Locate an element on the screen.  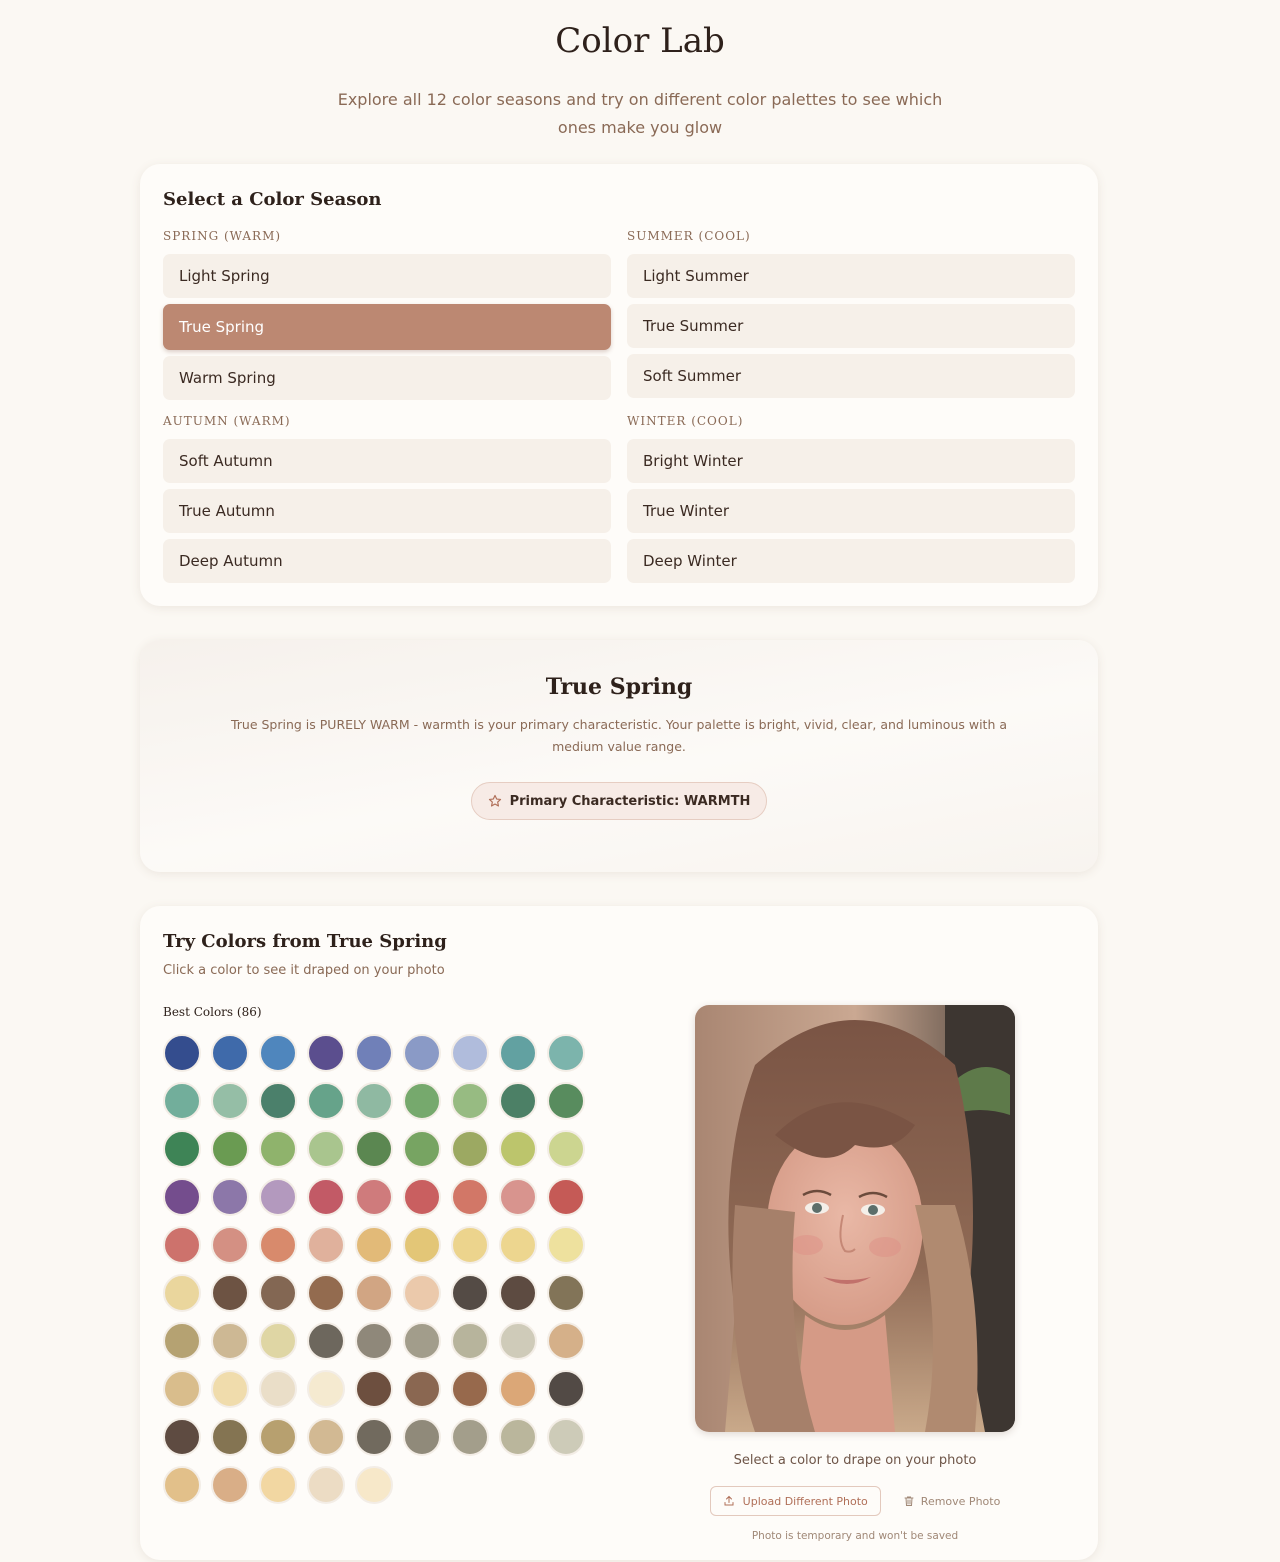
upload-photo-button: Upload Different Photo is located at coordinates (795, 1501).